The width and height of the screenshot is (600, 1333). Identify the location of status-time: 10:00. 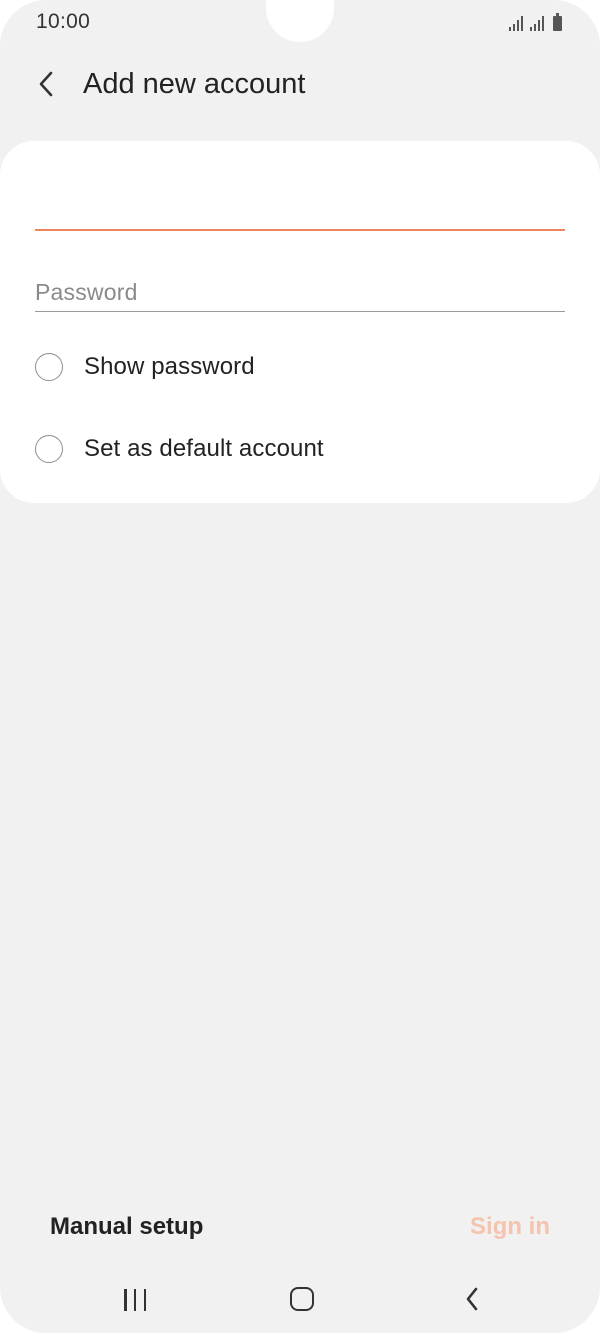
(63, 21).